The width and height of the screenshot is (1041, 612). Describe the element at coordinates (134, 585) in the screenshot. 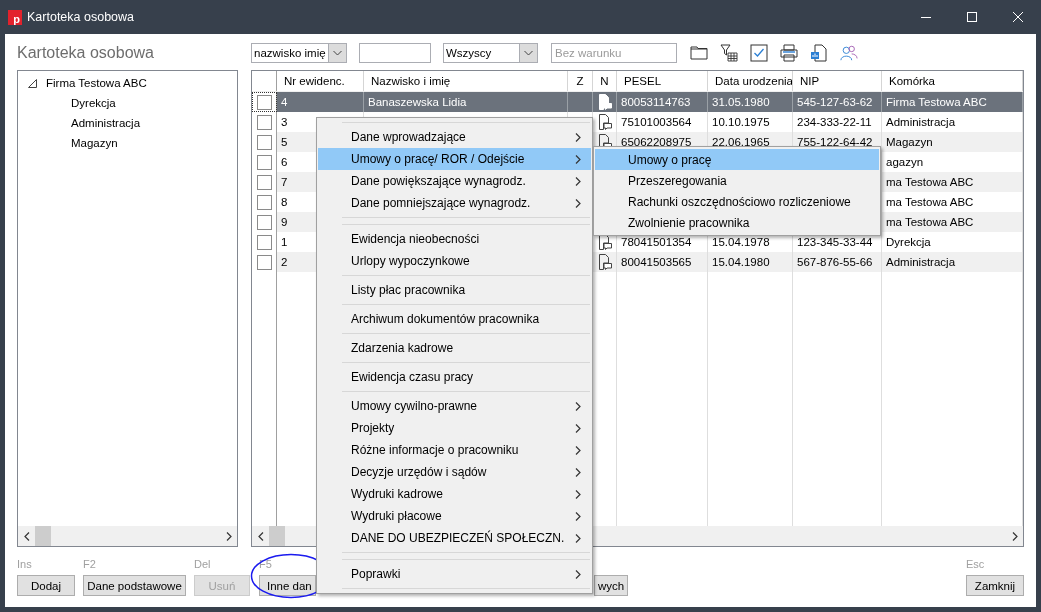

I see `action-button: Dane podstawowe` at that location.